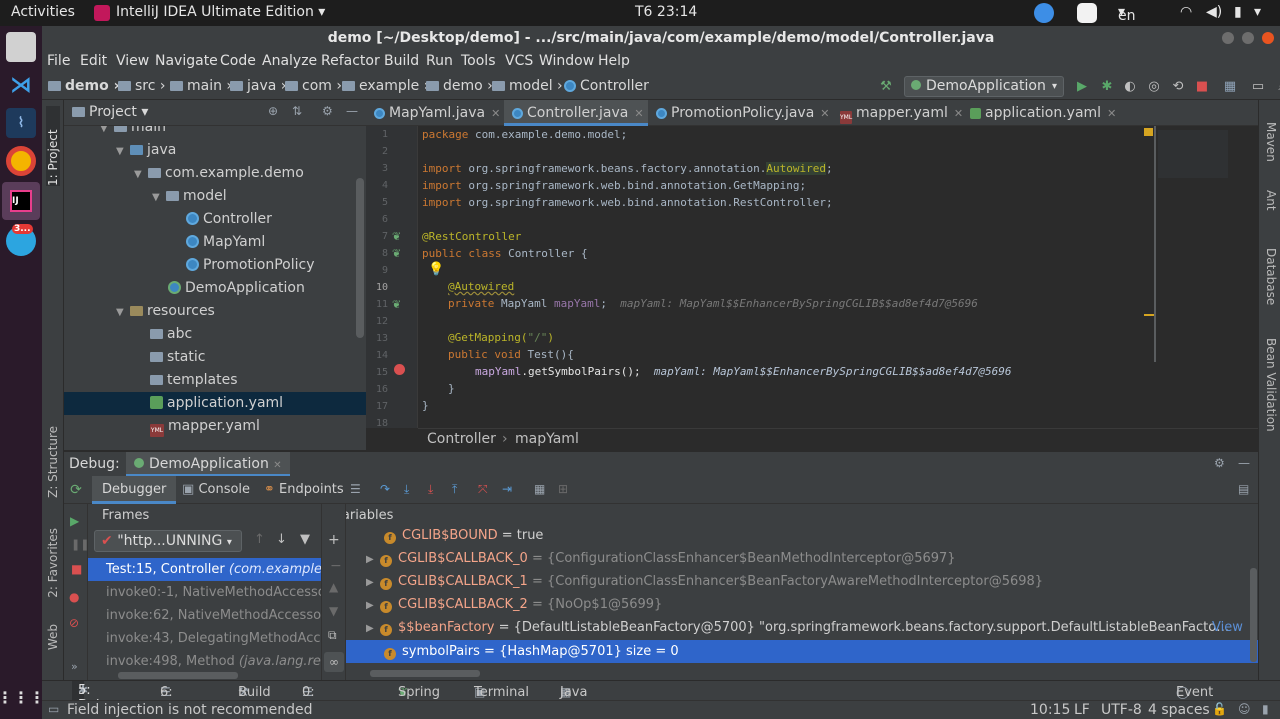 The height and width of the screenshot is (719, 1280). What do you see at coordinates (53, 462) in the screenshot?
I see `tool-window-structure: Z: Structure` at bounding box center [53, 462].